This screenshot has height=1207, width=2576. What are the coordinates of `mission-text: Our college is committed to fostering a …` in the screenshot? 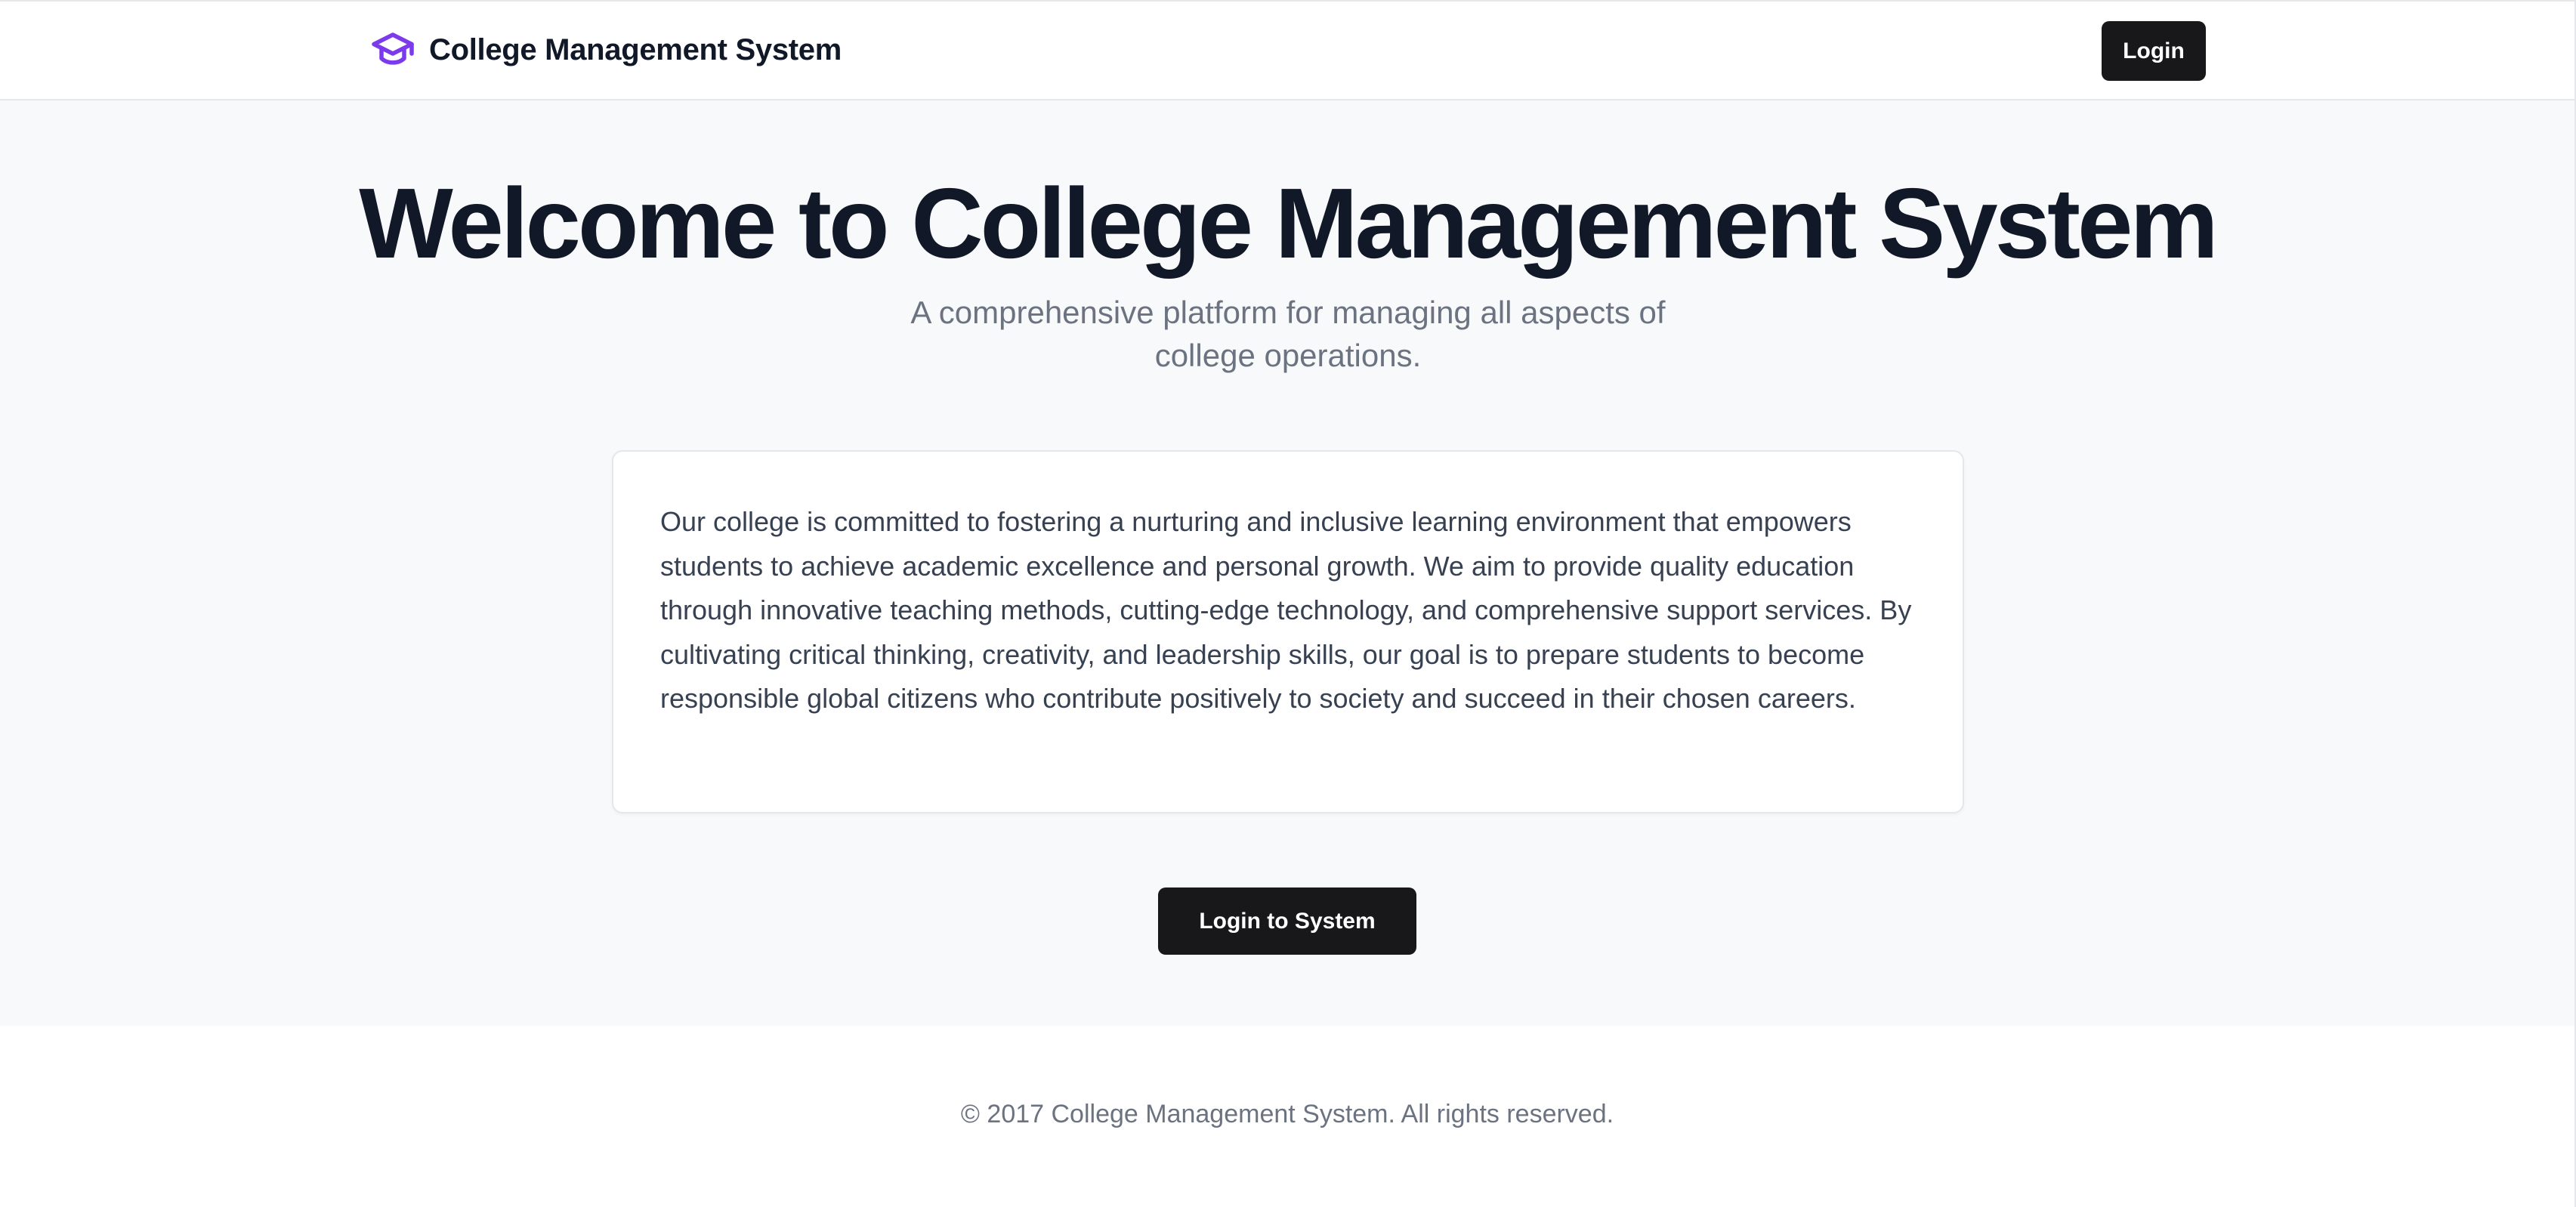 It's located at (1286, 610).